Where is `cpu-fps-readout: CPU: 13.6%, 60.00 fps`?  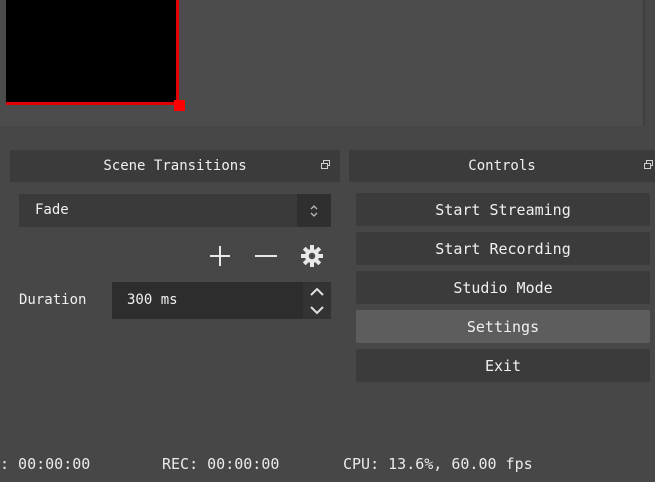
cpu-fps-readout: CPU: 13.6%, 60.00 fps is located at coordinates (438, 464).